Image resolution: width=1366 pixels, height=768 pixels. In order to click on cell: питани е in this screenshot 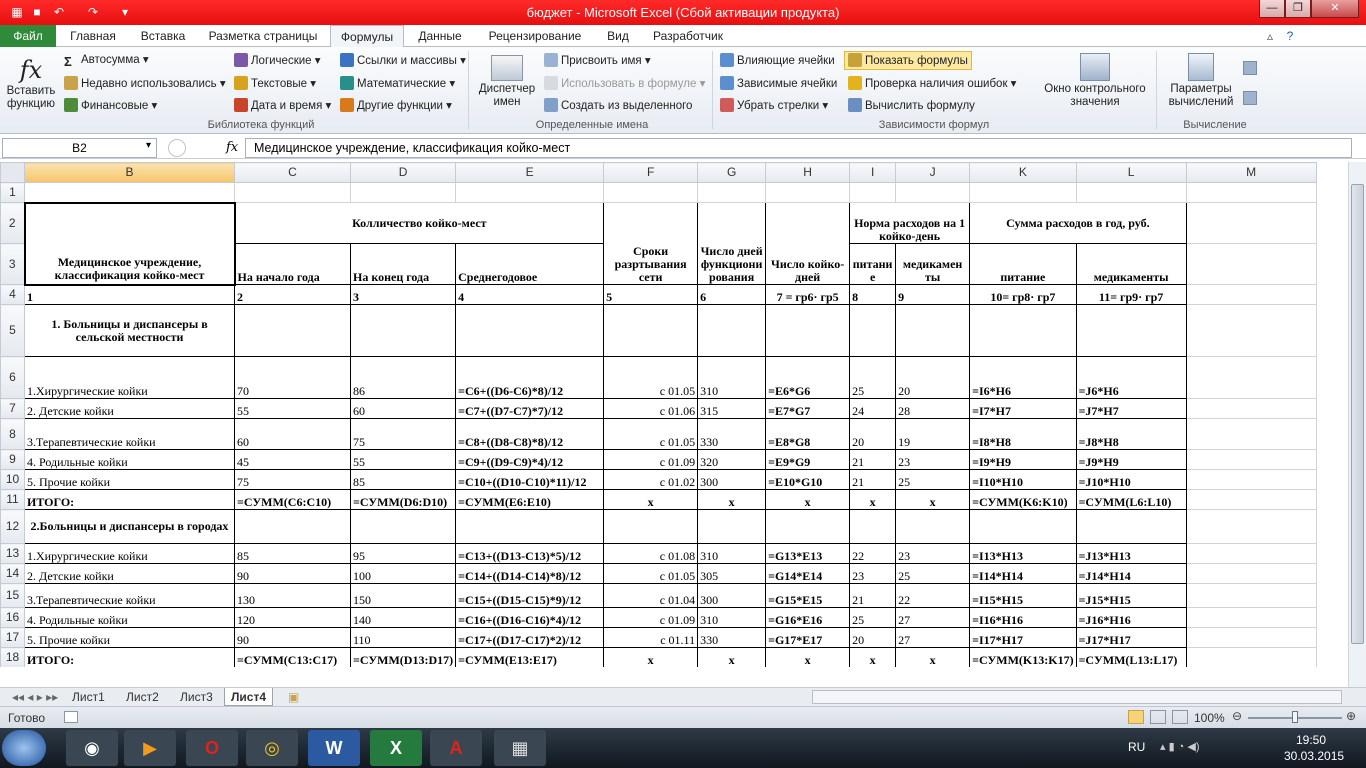, I will do `click(873, 264)`.